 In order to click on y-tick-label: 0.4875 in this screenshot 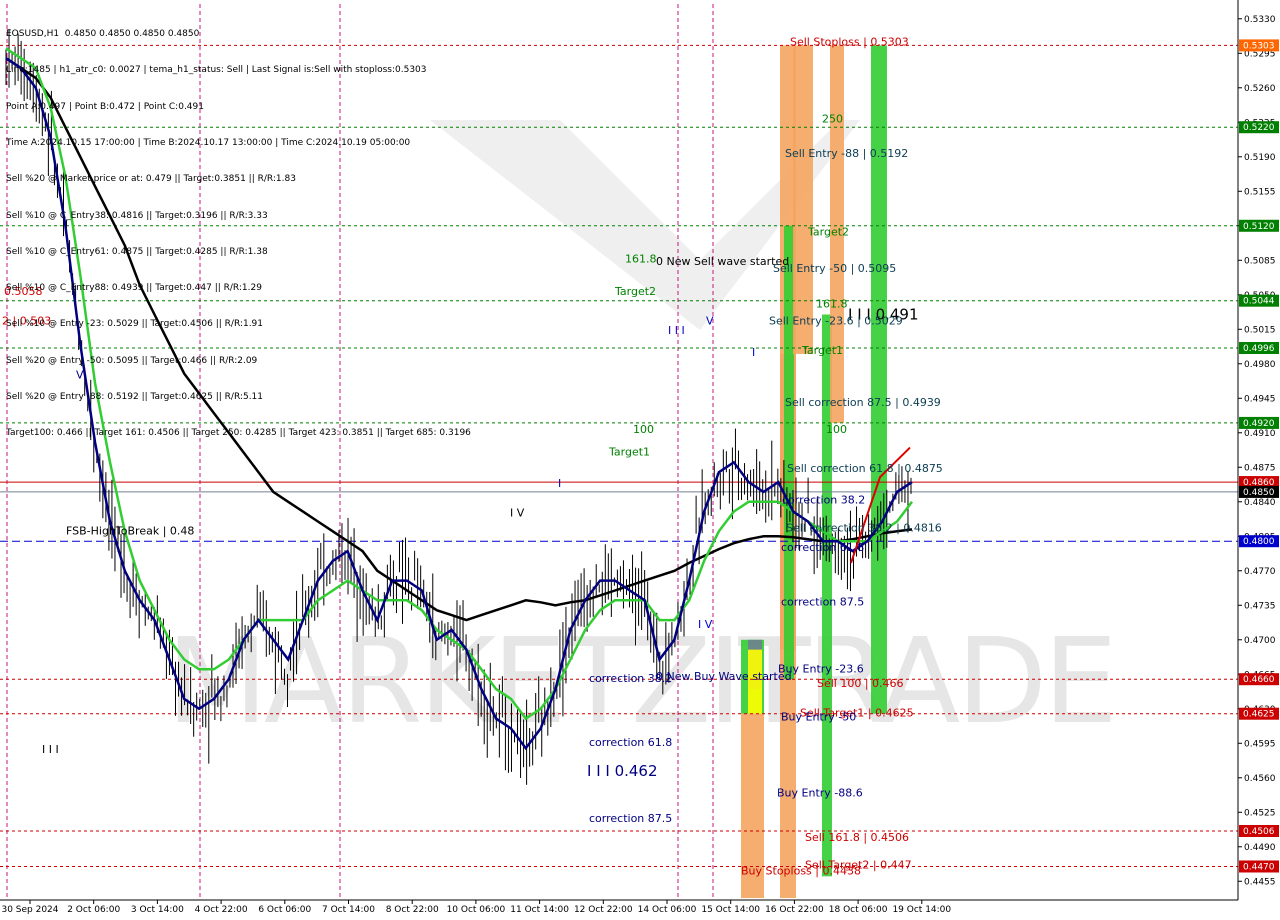, I will do `click(1260, 468)`.